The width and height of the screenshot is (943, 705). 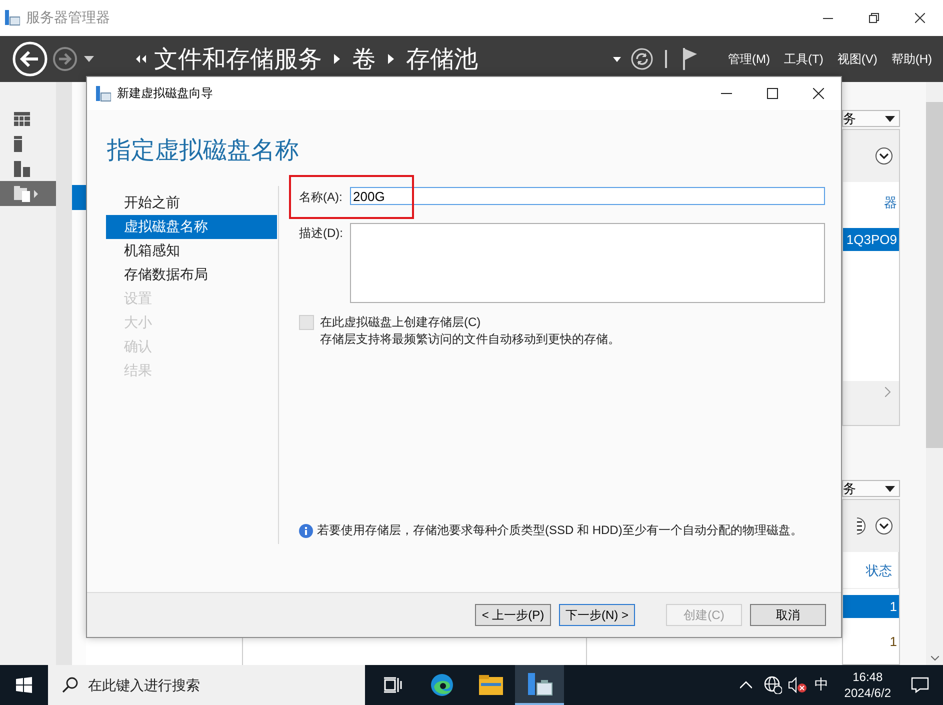 I want to click on edge-icon, so click(x=442, y=685).